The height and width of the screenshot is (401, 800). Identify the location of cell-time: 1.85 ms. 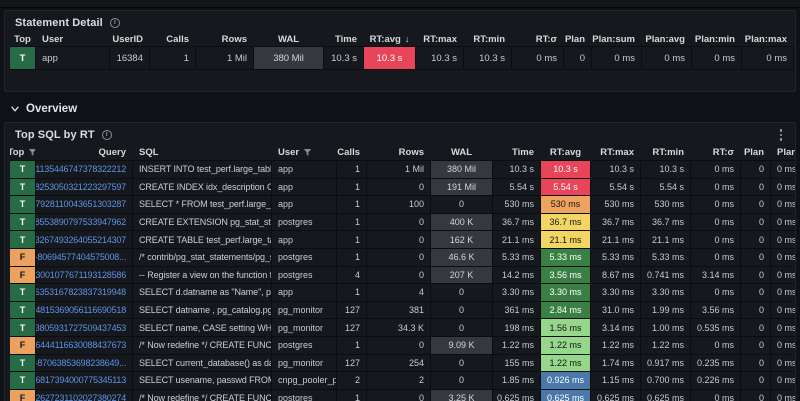
(517, 381).